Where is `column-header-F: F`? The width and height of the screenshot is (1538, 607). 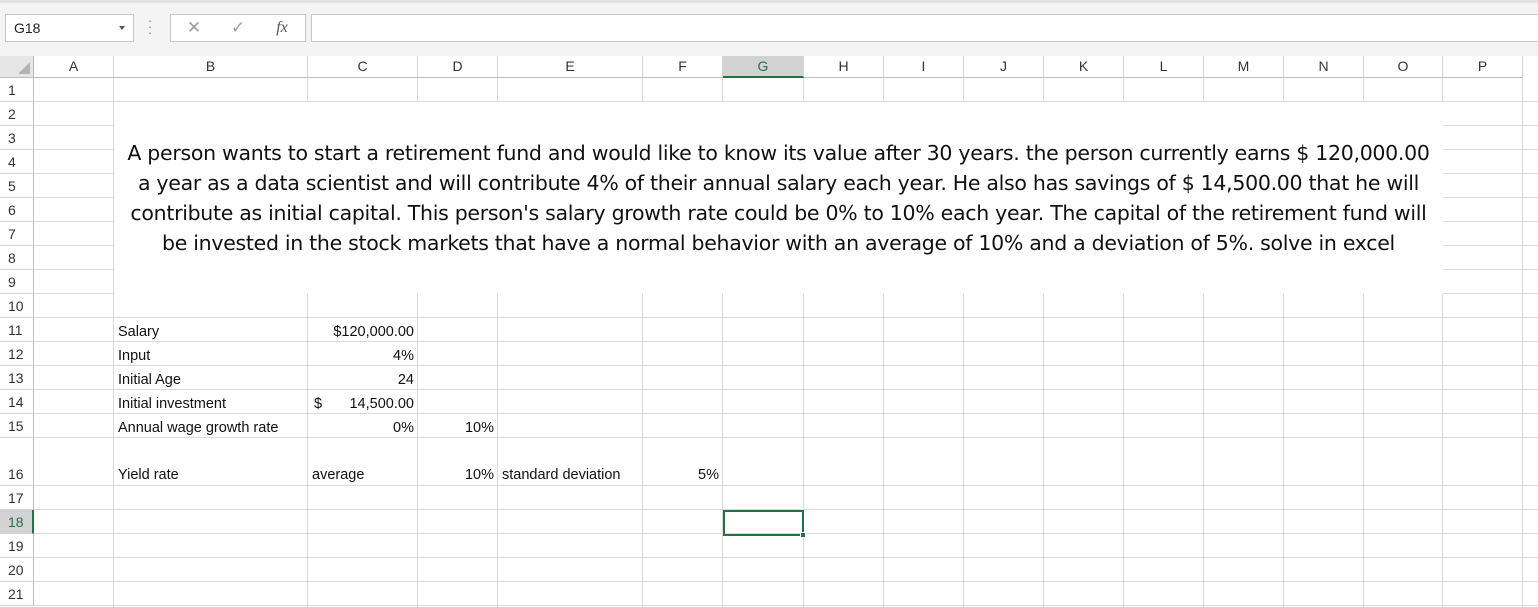 column-header-F: F is located at coordinates (683, 67).